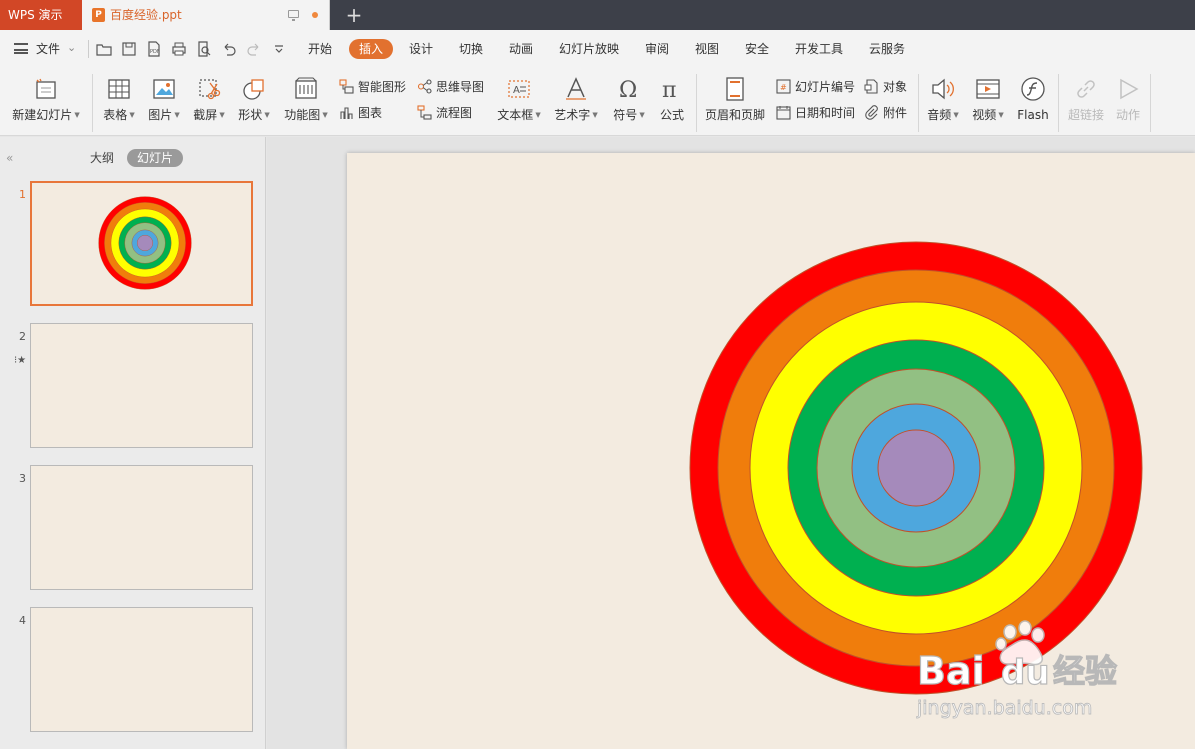  Describe the element at coordinates (815, 113) in the screenshot. I see `date-time-button: 日期和时间` at that location.